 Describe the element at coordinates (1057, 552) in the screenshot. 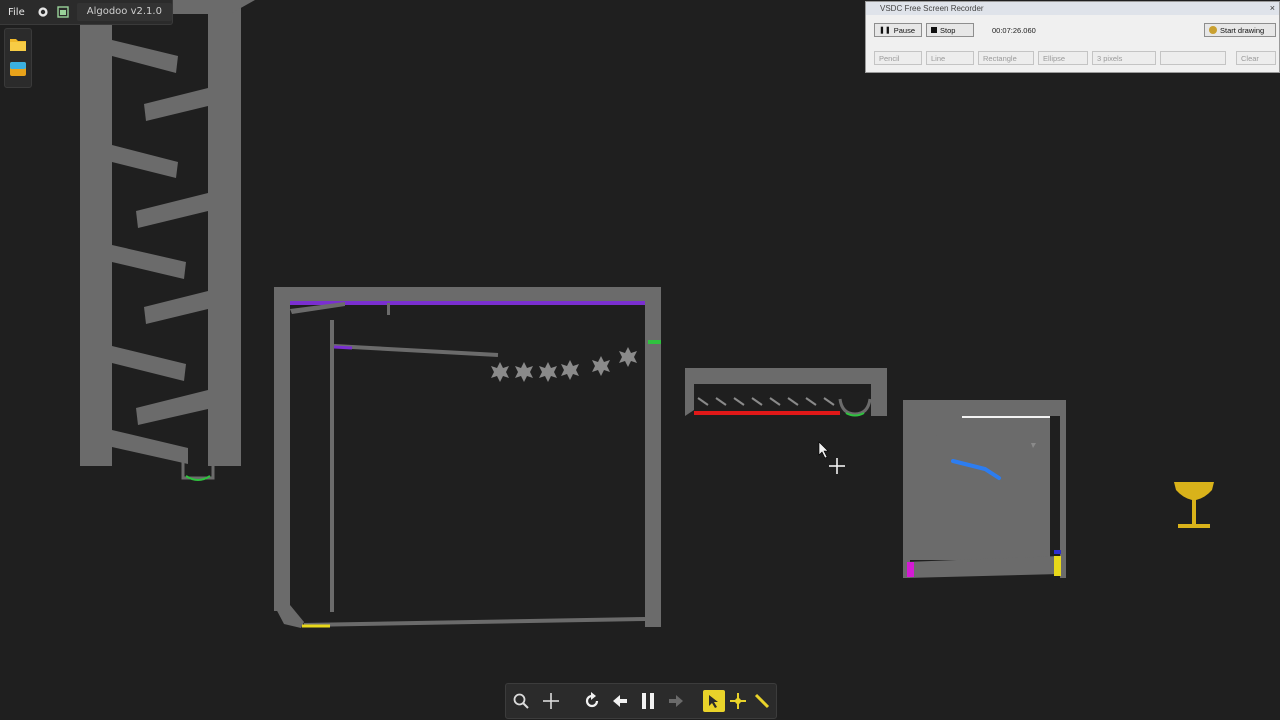

I see `blue-pad` at that location.